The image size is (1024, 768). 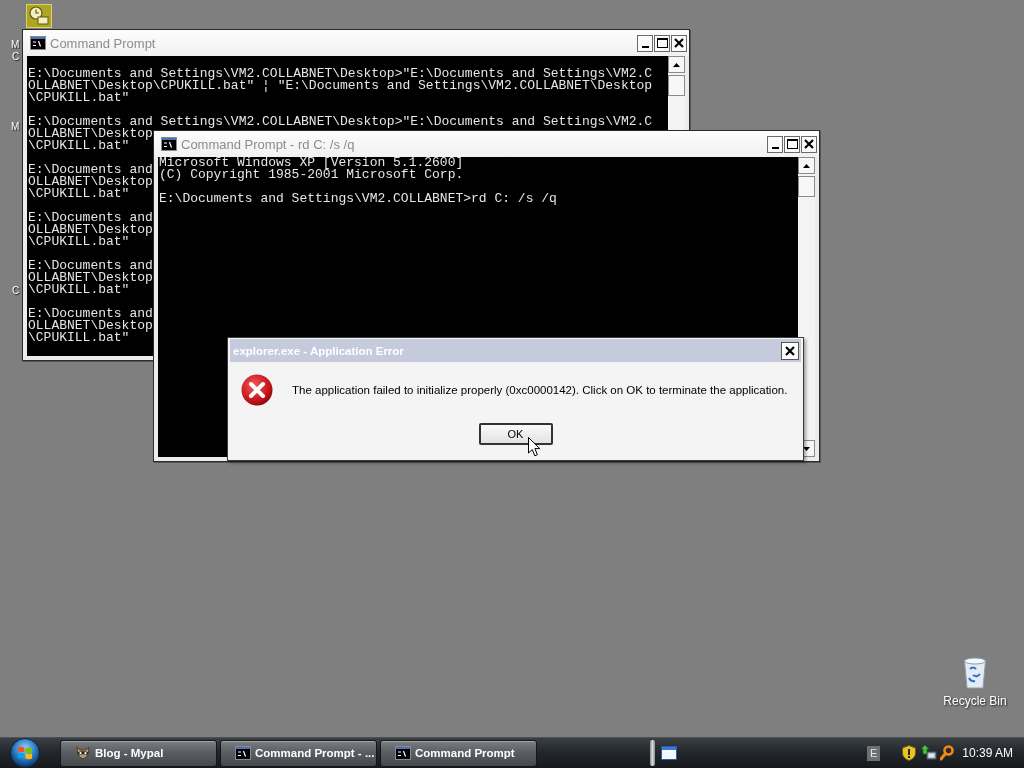 I want to click on clock-tile-icon, so click(x=39, y=16).